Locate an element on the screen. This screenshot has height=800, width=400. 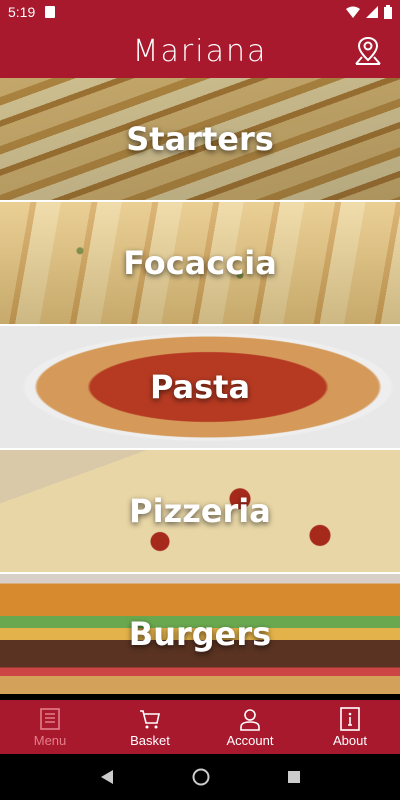
nav-basket: Basket is located at coordinates (150, 727).